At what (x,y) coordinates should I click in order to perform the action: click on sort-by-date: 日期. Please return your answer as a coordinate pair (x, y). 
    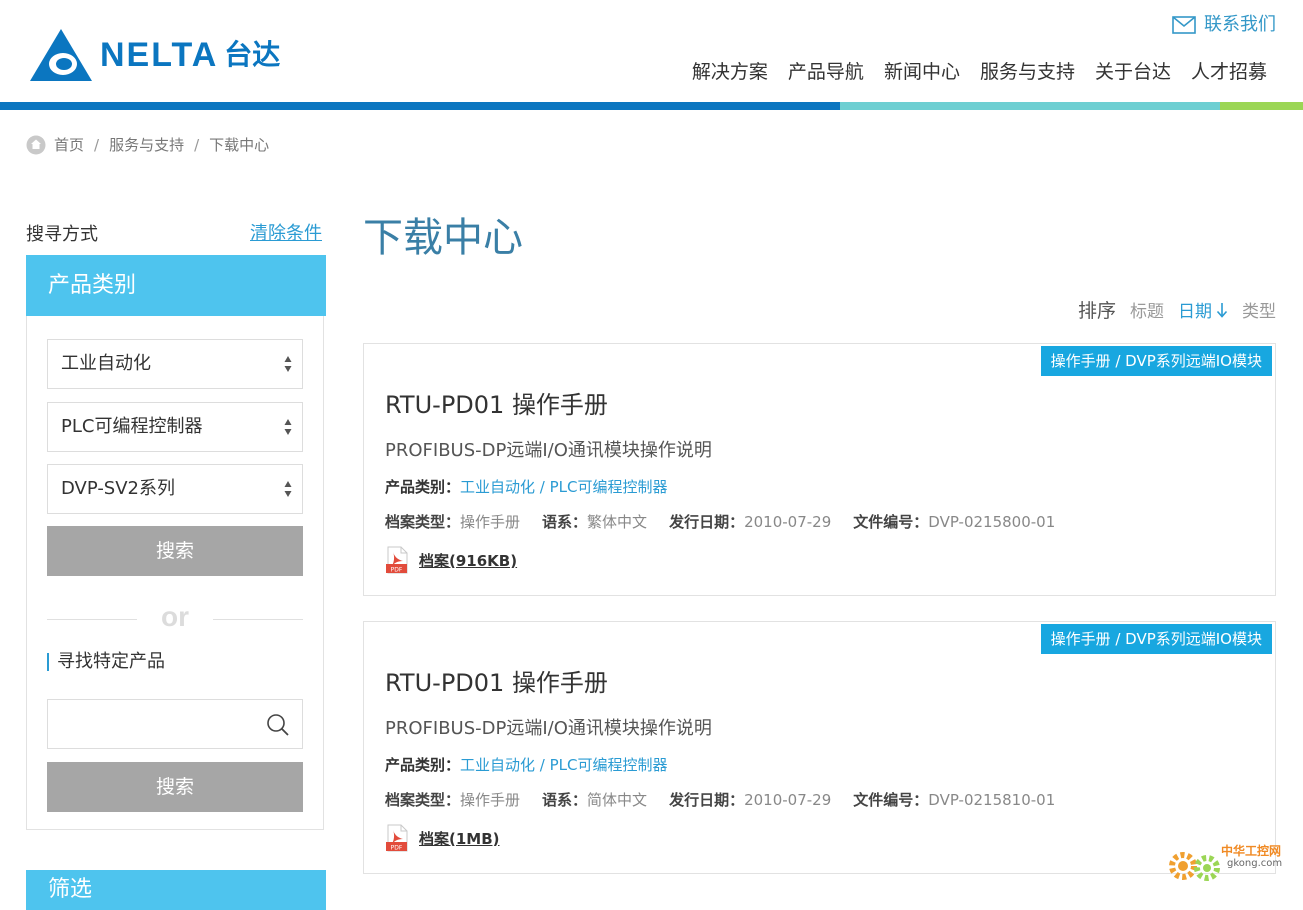
    Looking at the image, I should click on (1203, 309).